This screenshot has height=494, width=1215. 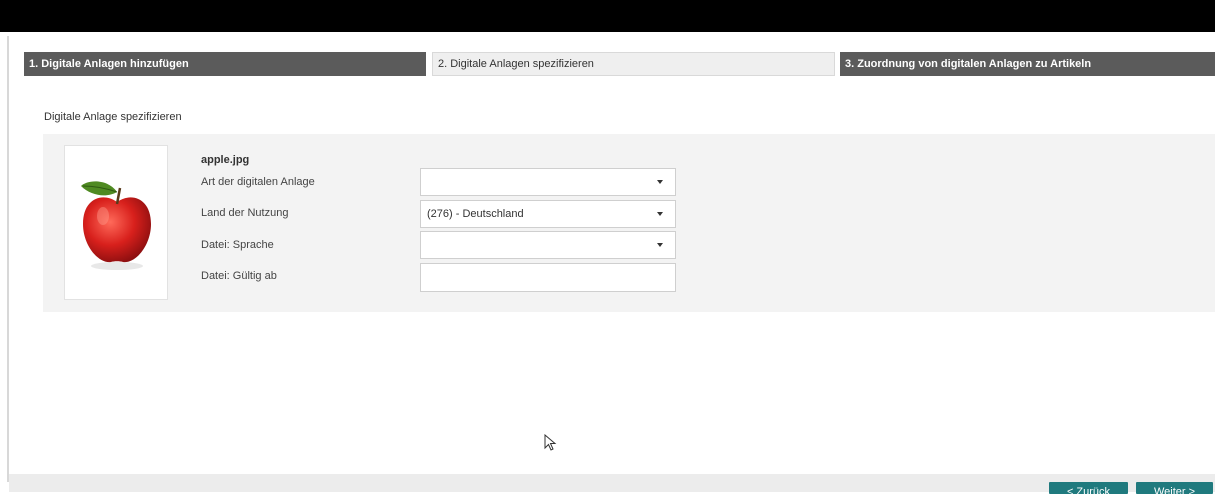 I want to click on valid-from-label: Datei: Gültig ab, so click(x=239, y=276).